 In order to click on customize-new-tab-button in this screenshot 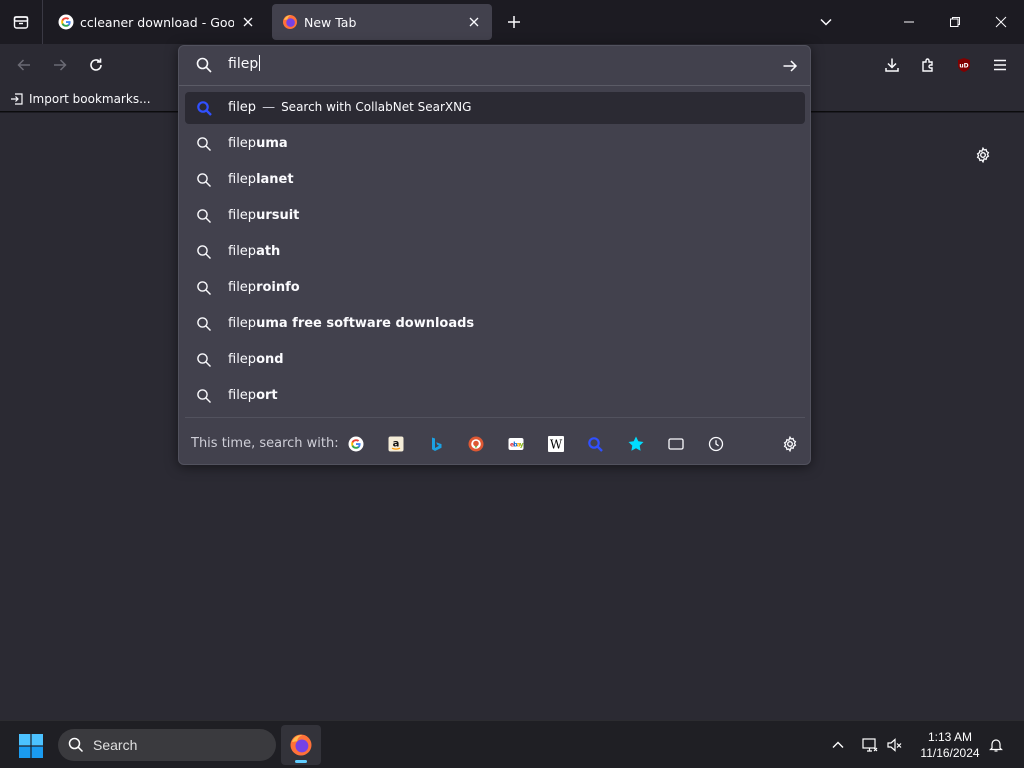, I will do `click(983, 155)`.